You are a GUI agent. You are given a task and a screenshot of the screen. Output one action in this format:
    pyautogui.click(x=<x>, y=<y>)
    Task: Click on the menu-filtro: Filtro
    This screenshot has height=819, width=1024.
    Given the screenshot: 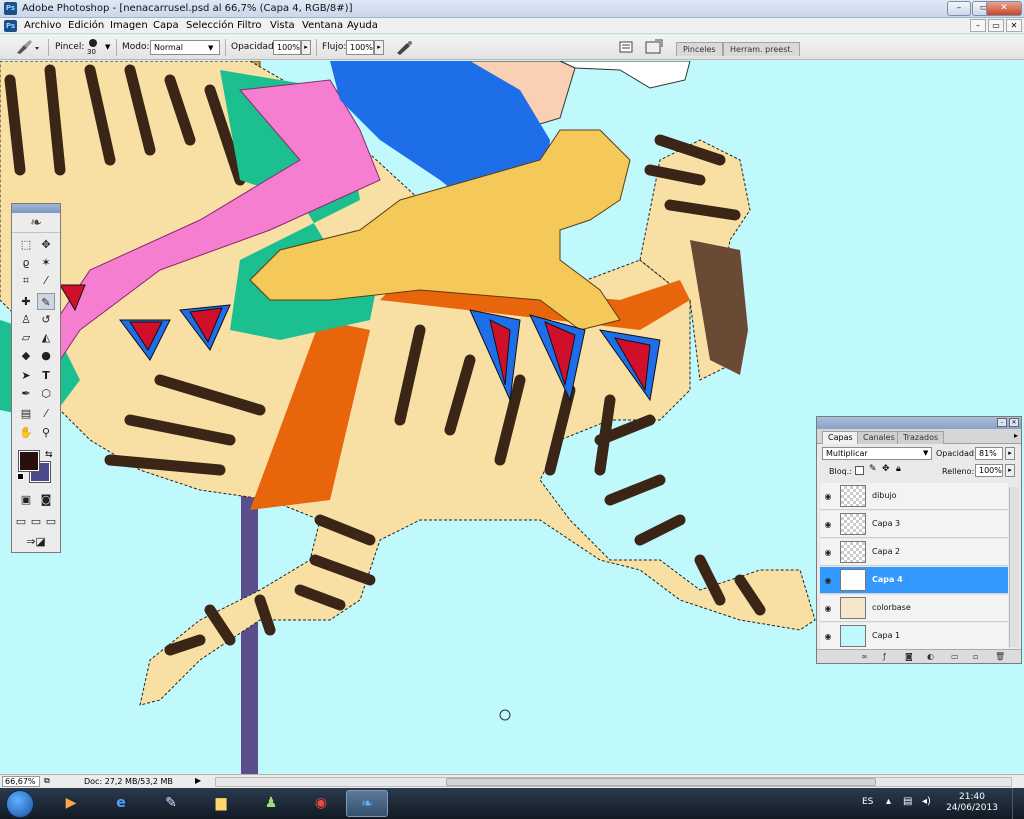 What is the action you would take?
    pyautogui.click(x=249, y=25)
    